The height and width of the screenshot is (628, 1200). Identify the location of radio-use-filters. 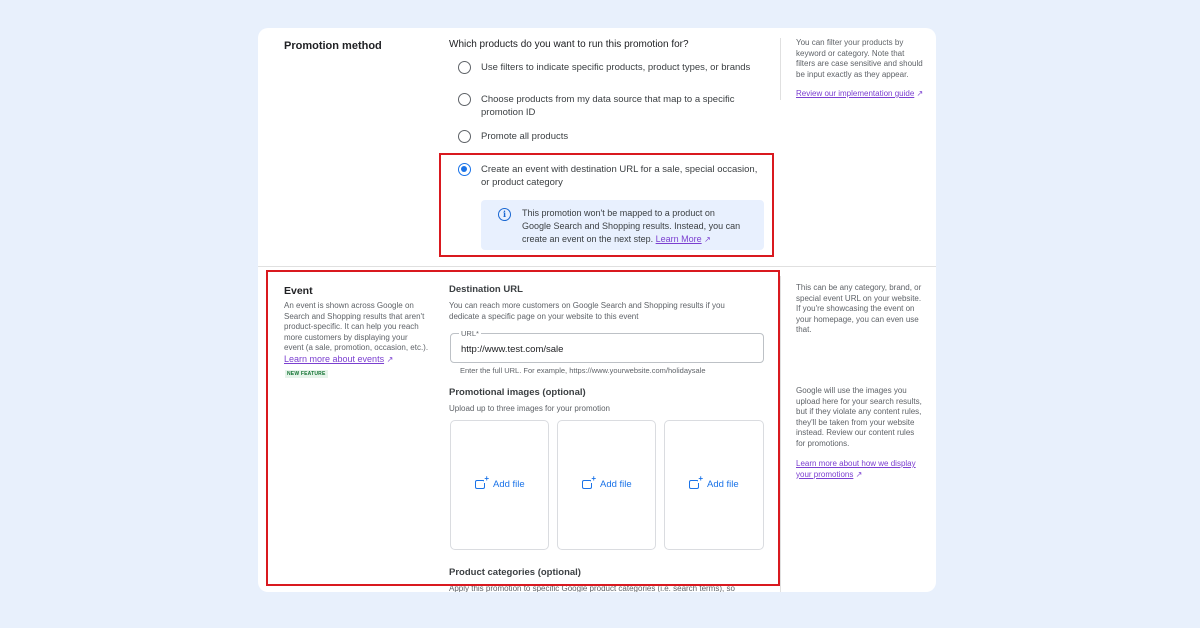
(464, 67).